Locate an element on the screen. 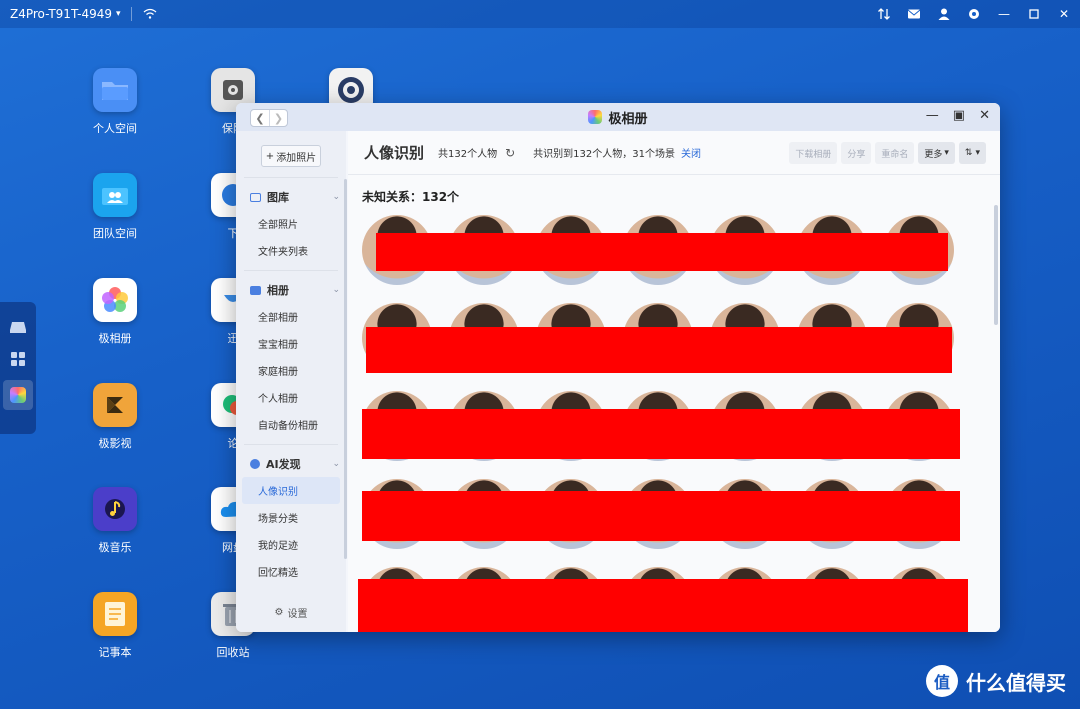 The width and height of the screenshot is (1080, 709). download-album-button: 下载相册 is located at coordinates (813, 153).